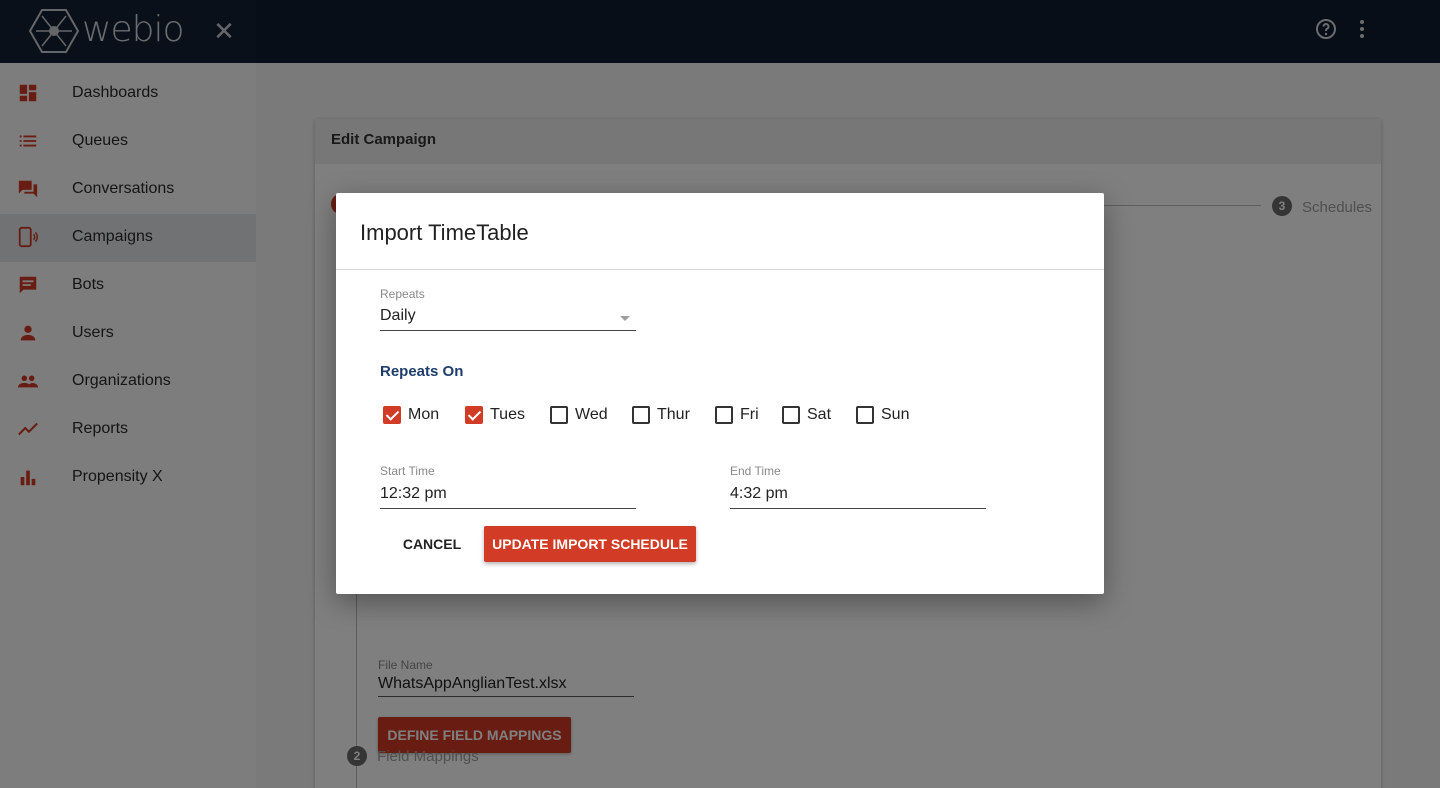 This screenshot has height=788, width=1440. Describe the element at coordinates (402, 294) in the screenshot. I see `repeats-label: Repeats` at that location.